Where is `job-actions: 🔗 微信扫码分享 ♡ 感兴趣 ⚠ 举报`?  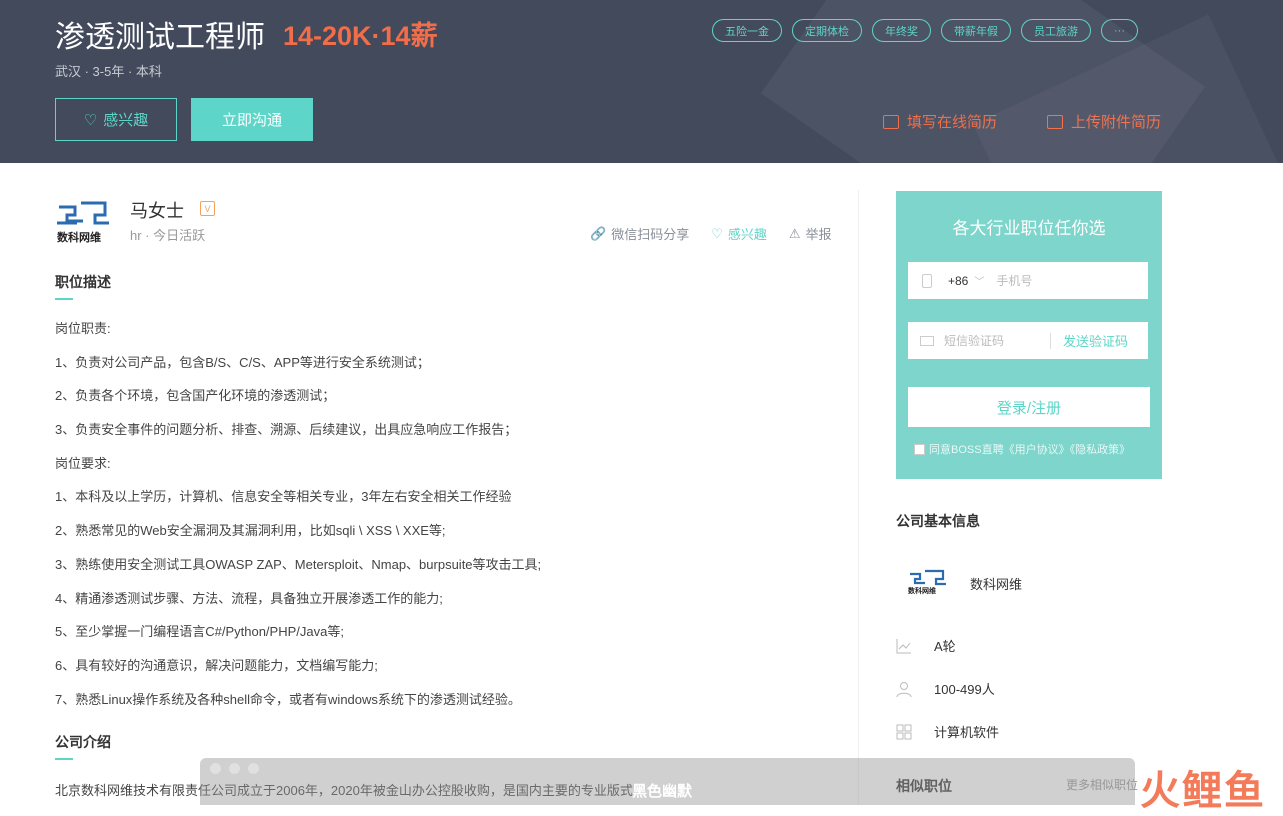
job-actions: 🔗 微信扫码分享 ♡ 感兴趣 ⚠ 举报 is located at coordinates (711, 233).